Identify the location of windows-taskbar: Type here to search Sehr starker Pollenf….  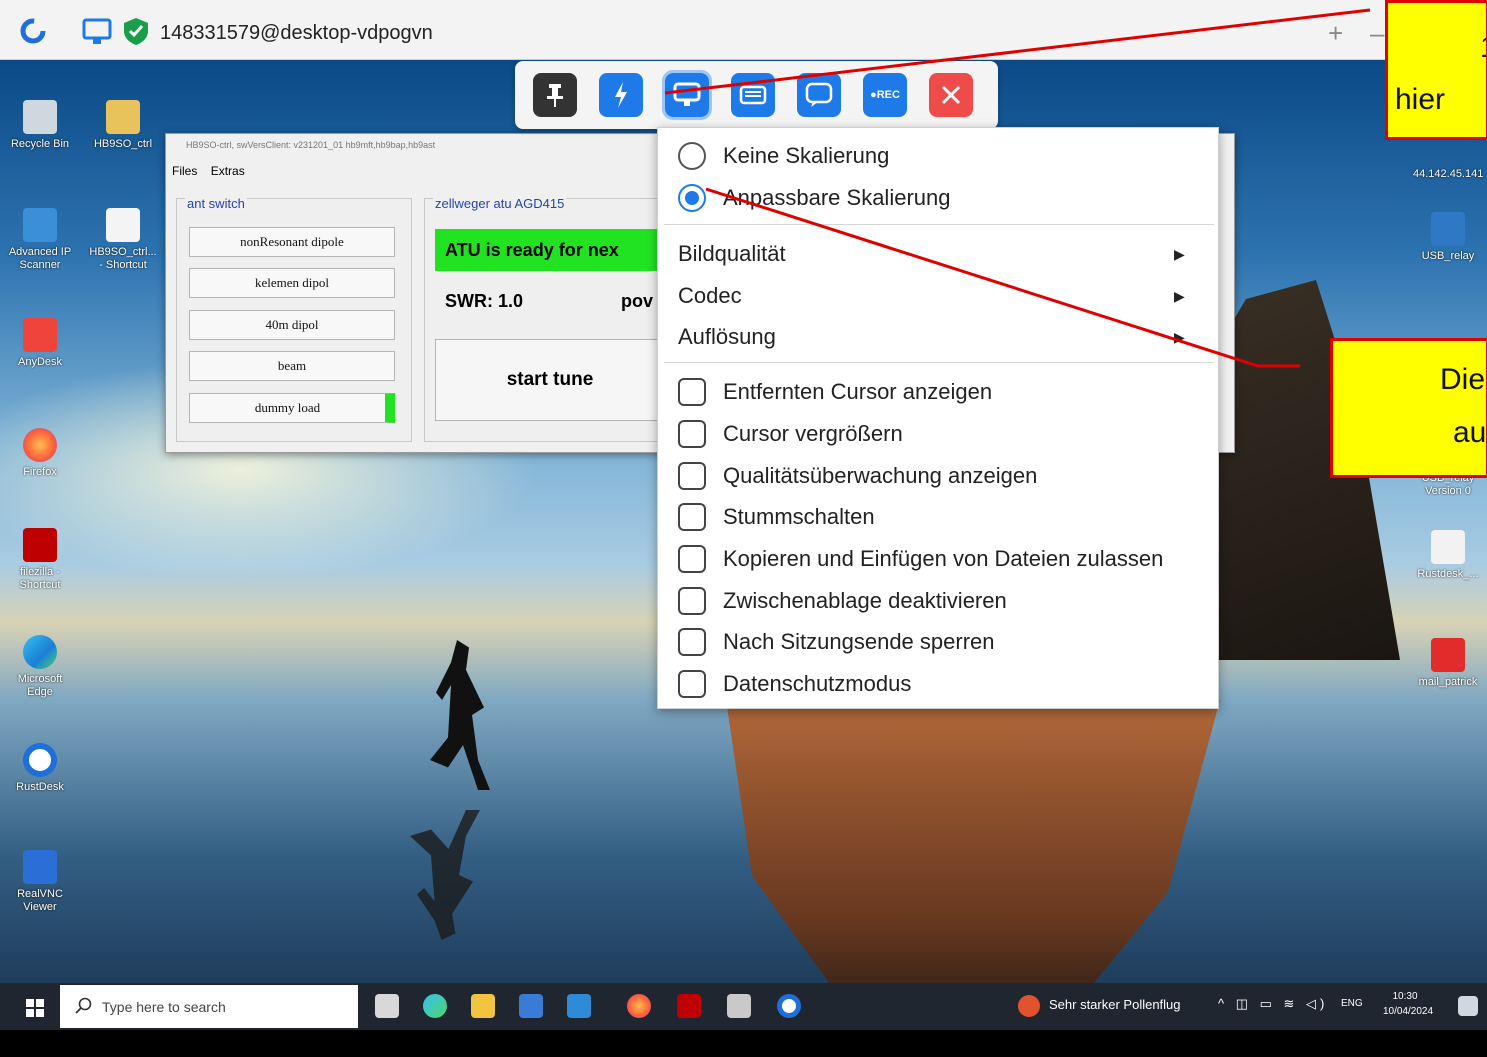
(743, 1006).